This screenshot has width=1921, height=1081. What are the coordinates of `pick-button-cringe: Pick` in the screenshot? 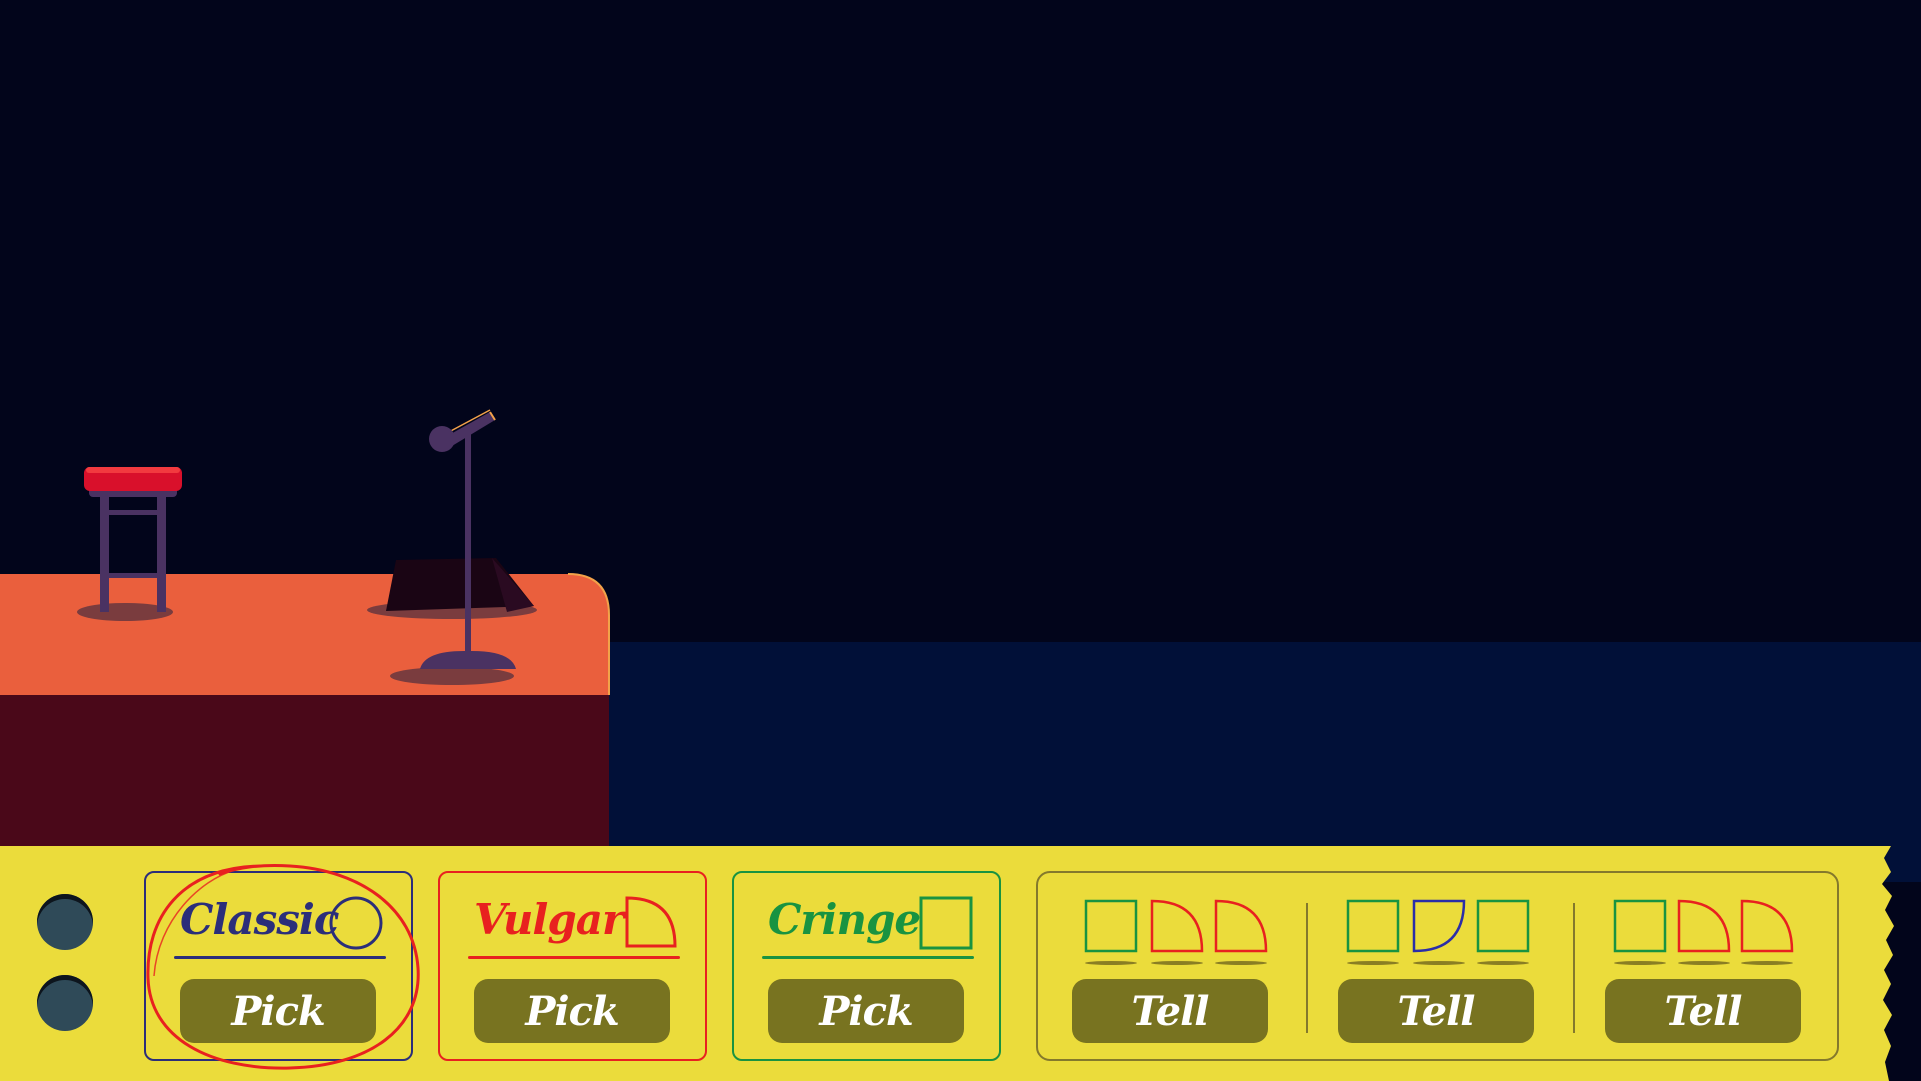 It's located at (866, 1011).